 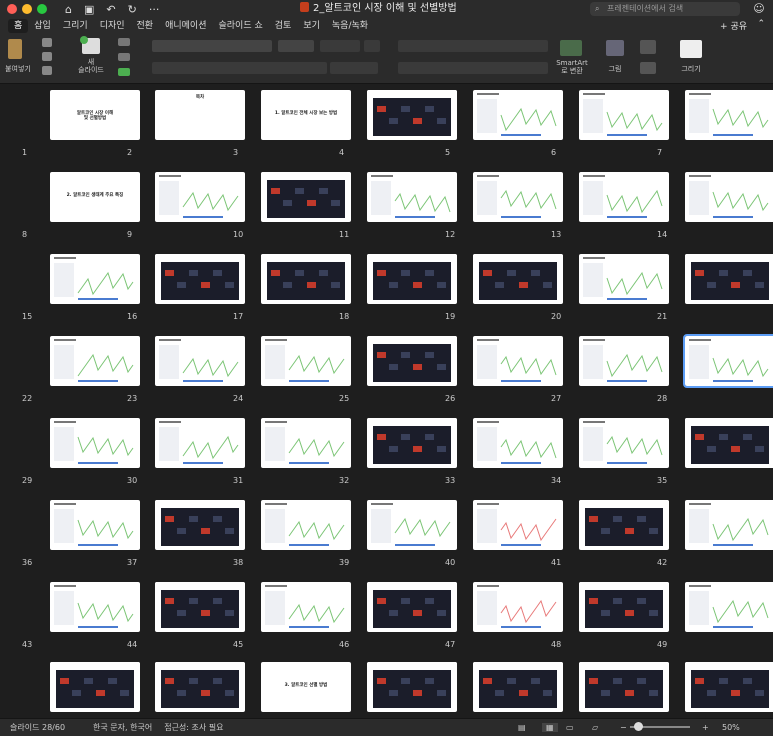 I want to click on language-status: 한국 문자, 한국어, so click(x=122, y=727).